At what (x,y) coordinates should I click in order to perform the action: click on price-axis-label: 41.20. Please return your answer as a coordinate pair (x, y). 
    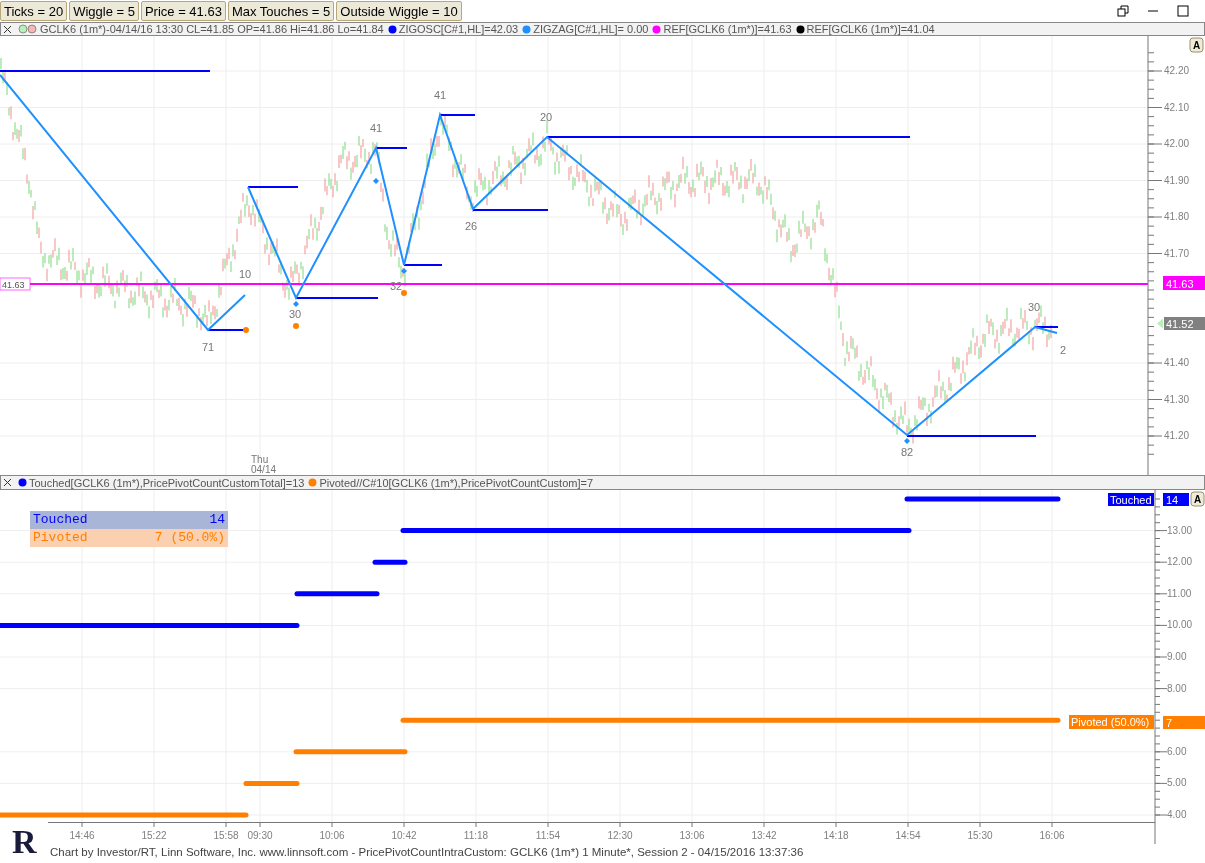
    Looking at the image, I should click on (1177, 435).